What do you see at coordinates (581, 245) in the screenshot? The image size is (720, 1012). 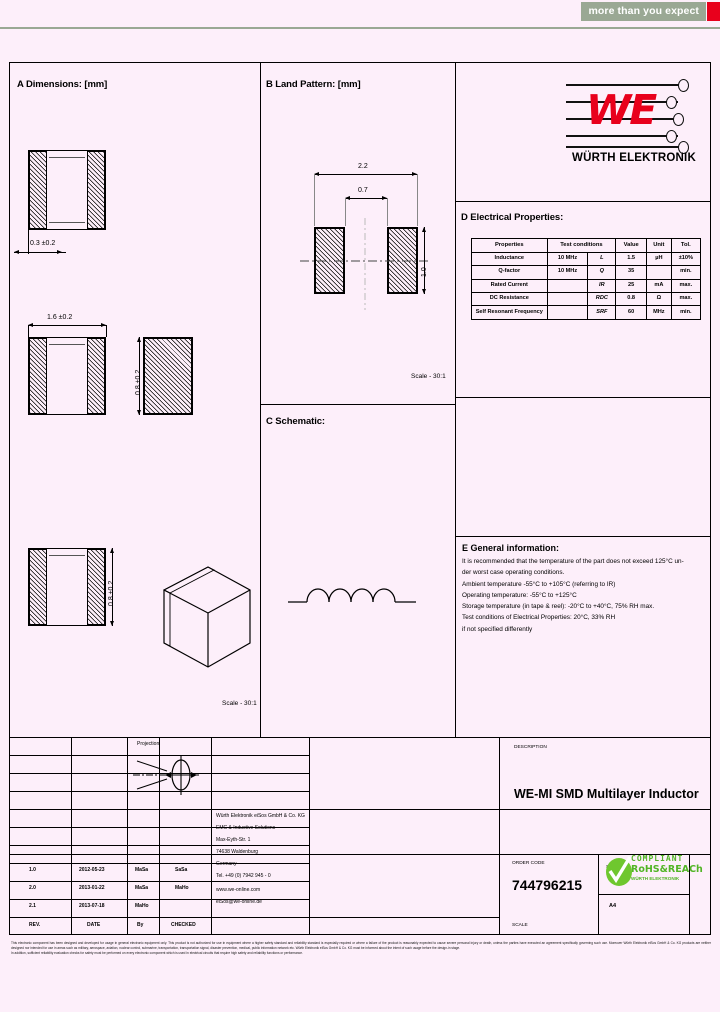 I see `header-test-conditions: Test conditions` at bounding box center [581, 245].